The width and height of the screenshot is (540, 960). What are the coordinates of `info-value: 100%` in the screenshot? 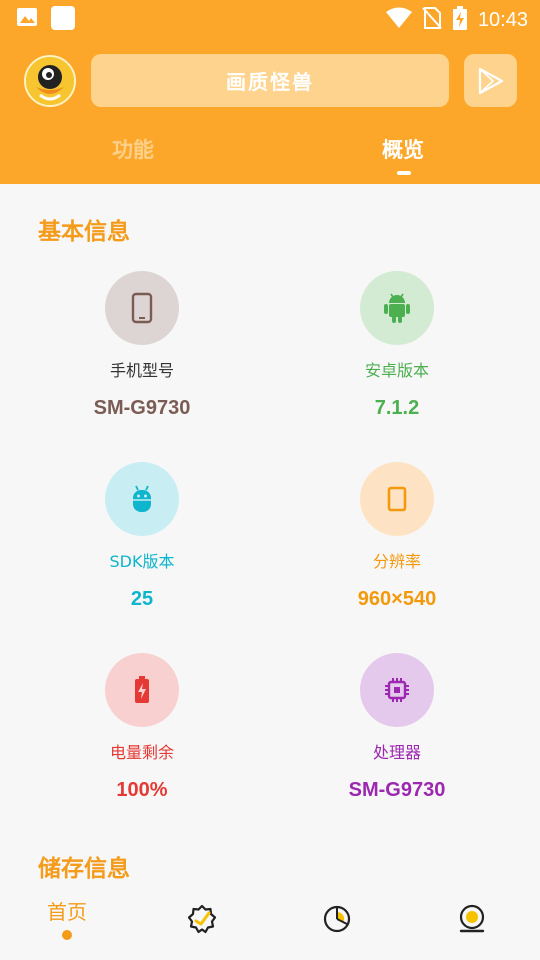 It's located at (142, 790).